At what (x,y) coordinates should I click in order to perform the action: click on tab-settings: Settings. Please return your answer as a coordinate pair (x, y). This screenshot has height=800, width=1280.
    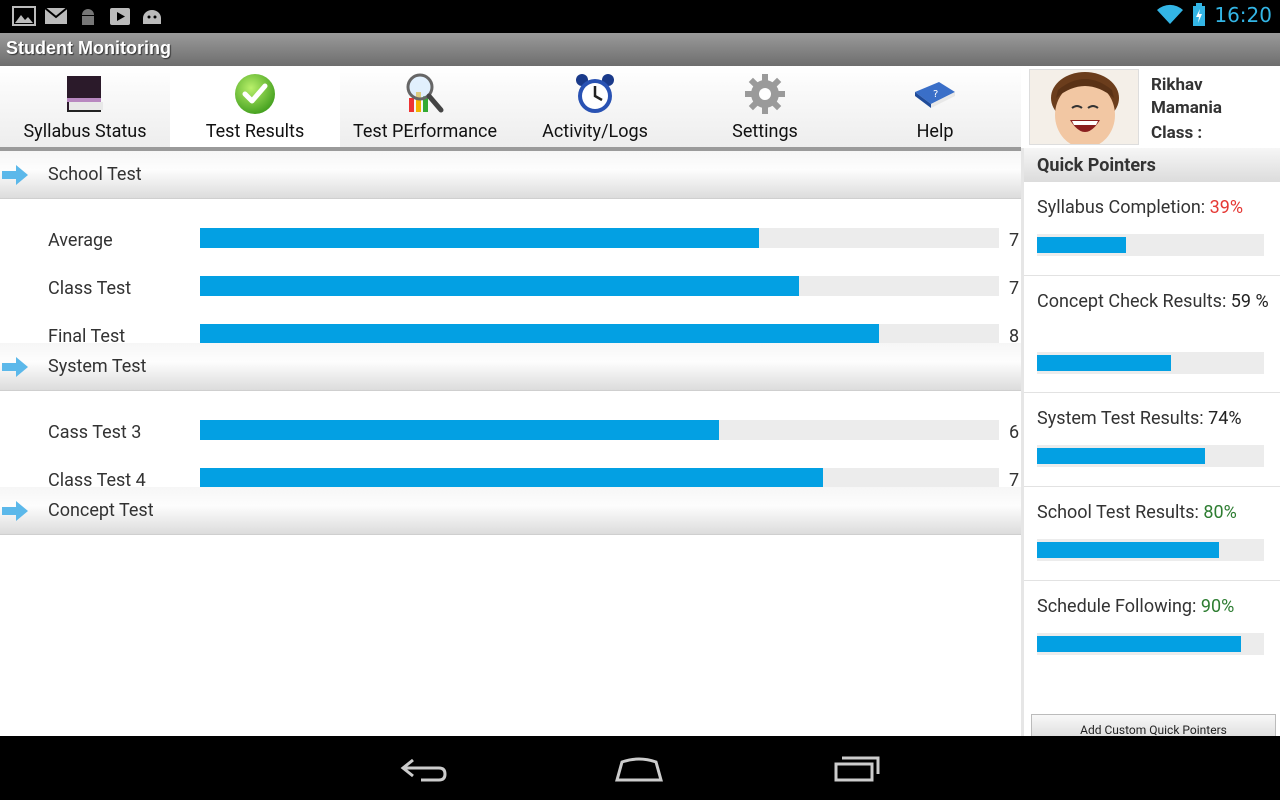
    Looking at the image, I should click on (765, 106).